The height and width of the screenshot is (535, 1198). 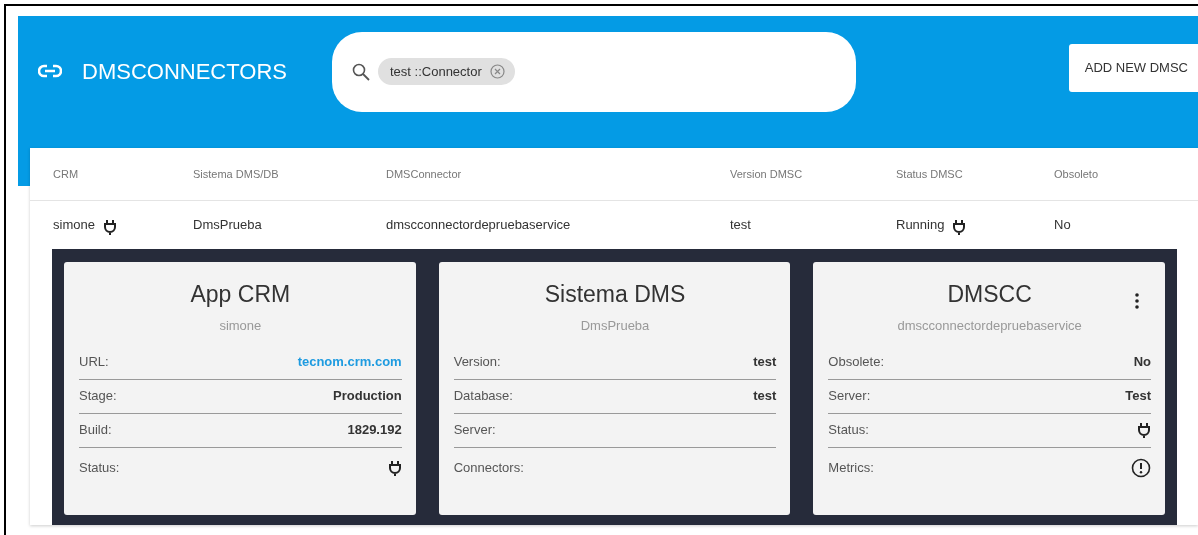 What do you see at coordinates (1077, 174) in the screenshot?
I see `column-header: Obsoleto` at bounding box center [1077, 174].